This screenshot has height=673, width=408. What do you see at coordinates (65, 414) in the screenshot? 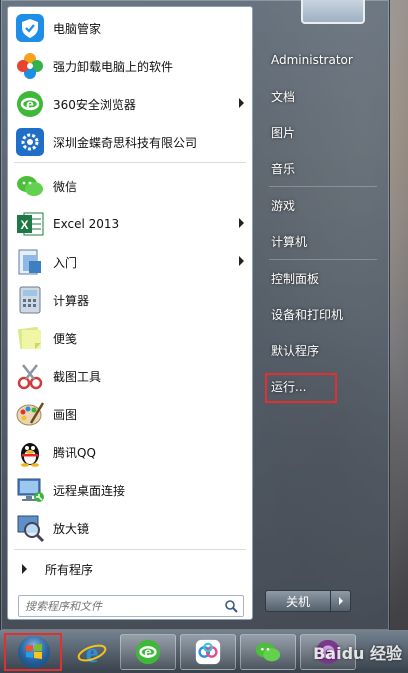
I see `program-label: 画图` at bounding box center [65, 414].